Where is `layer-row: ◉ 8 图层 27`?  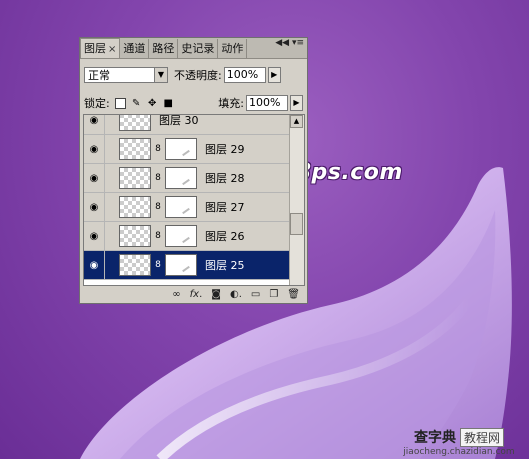
layer-row: ◉ 8 图层 27 is located at coordinates (187, 207).